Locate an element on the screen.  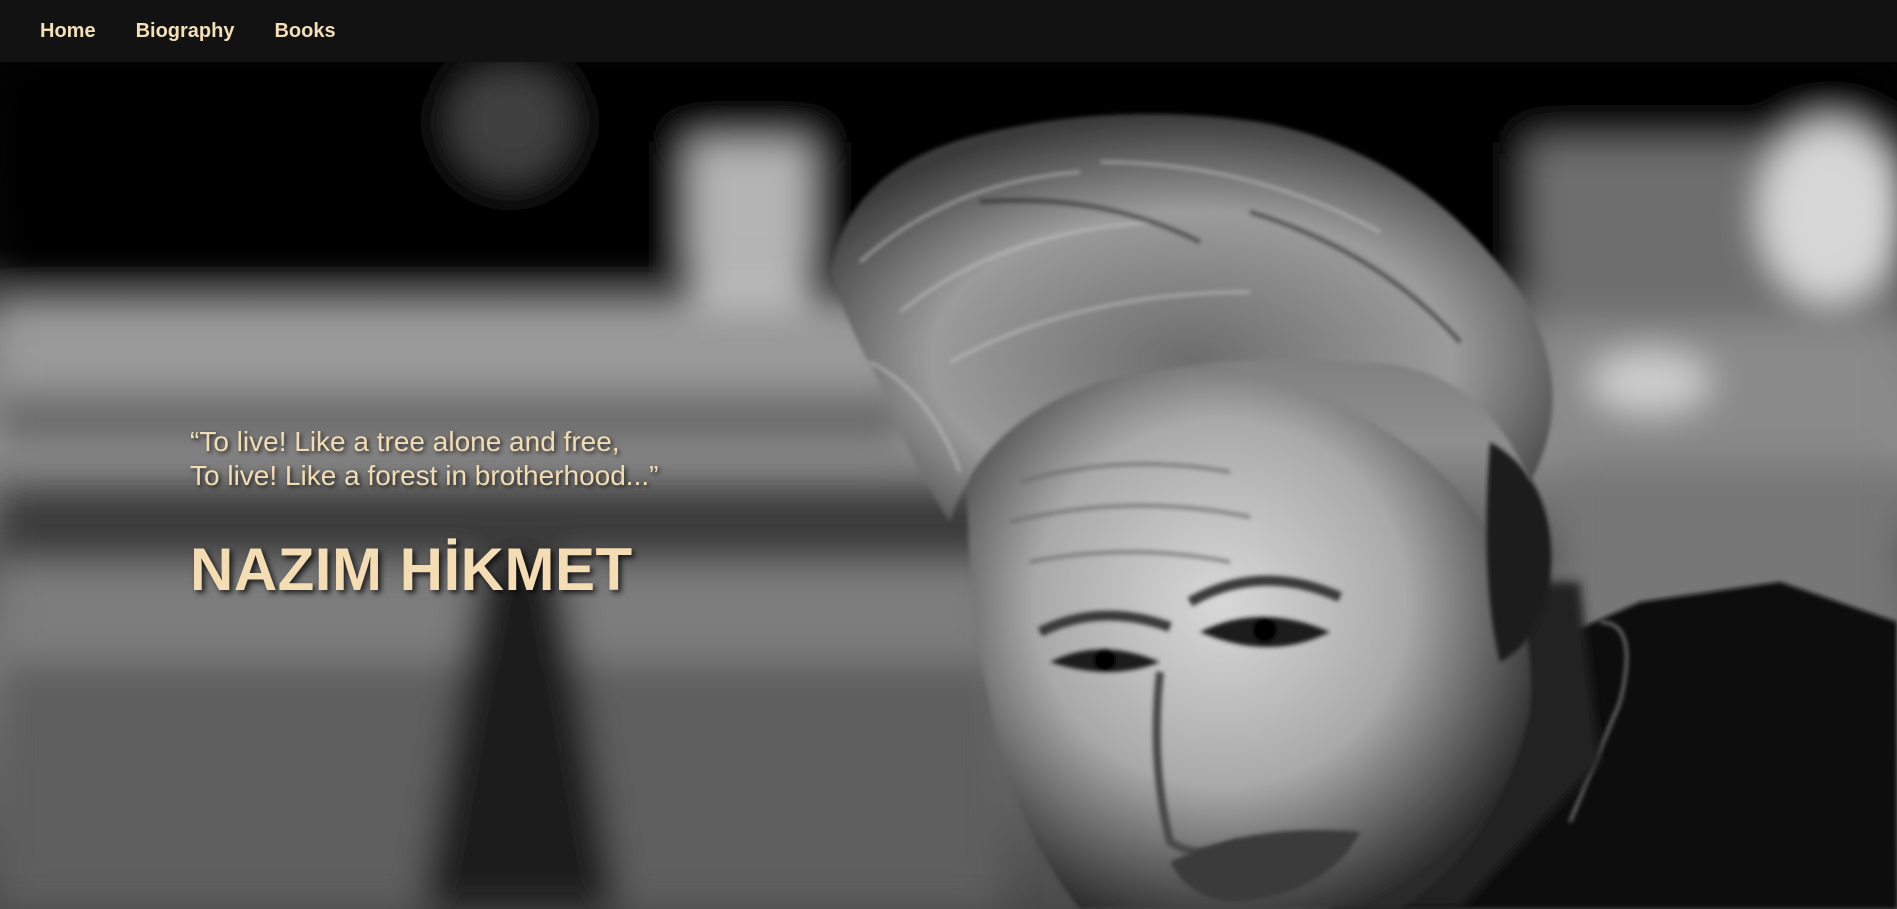
hero-title: NAZIM HİKMET is located at coordinates (411, 569).